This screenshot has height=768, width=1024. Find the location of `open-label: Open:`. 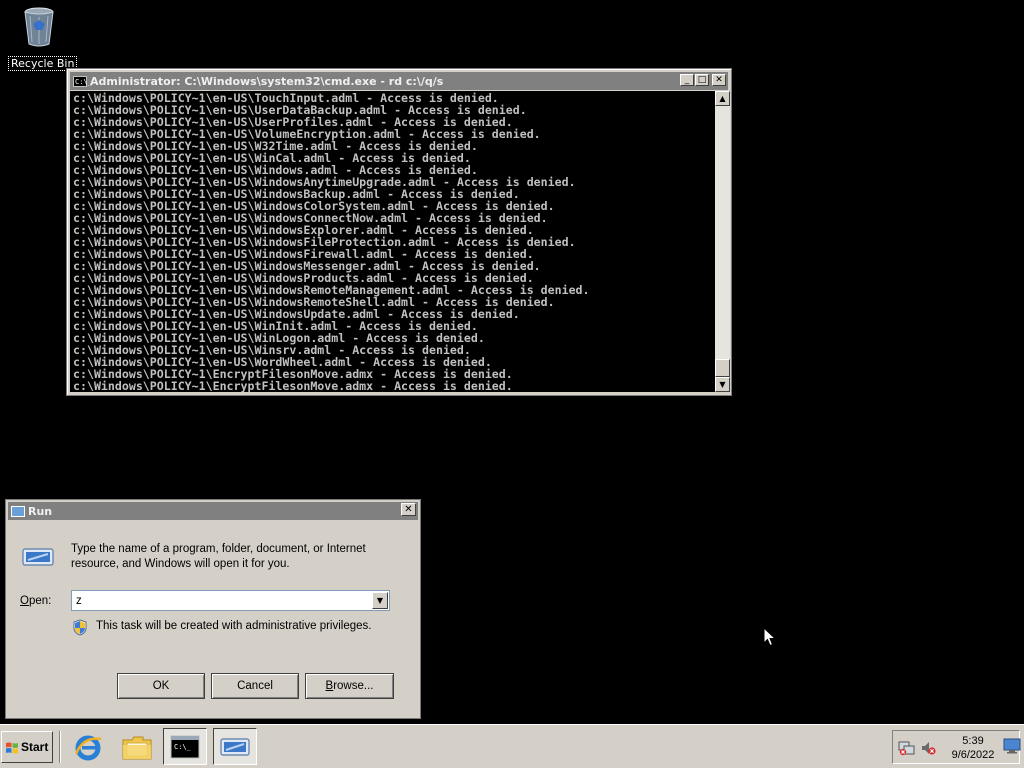

open-label: Open: is located at coordinates (35, 601).